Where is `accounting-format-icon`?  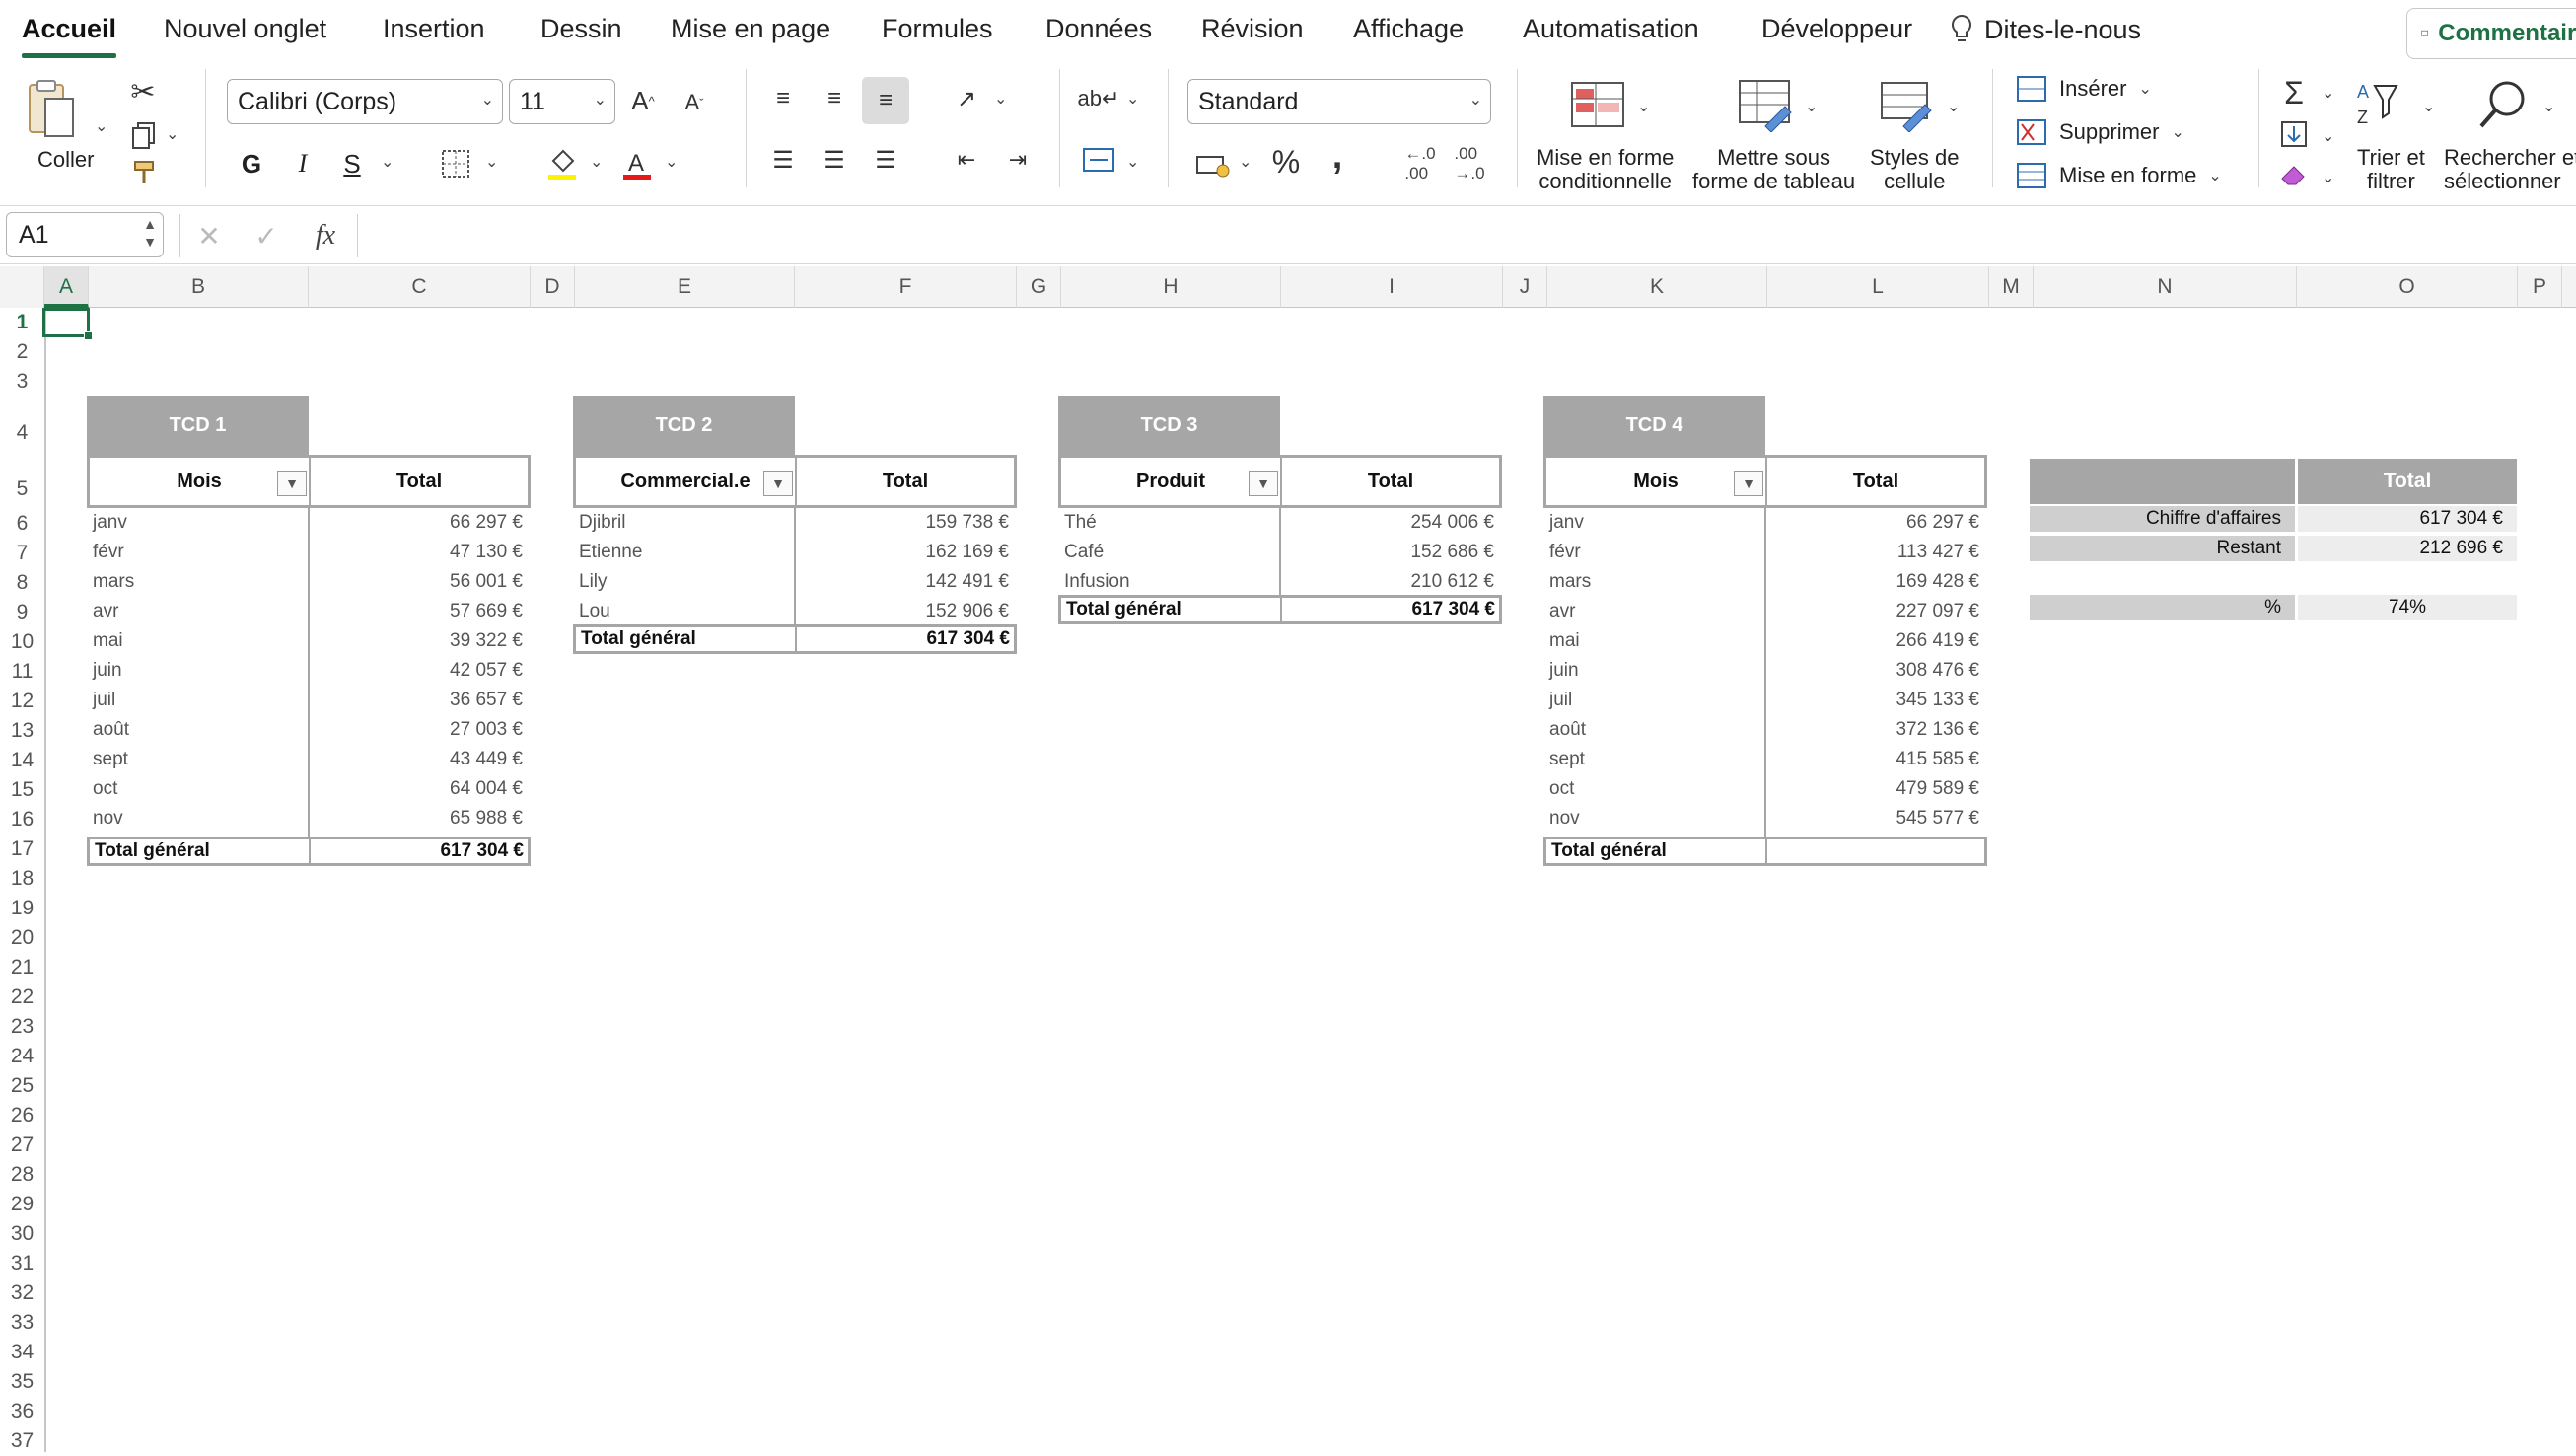
accounting-format-icon is located at coordinates (1213, 163).